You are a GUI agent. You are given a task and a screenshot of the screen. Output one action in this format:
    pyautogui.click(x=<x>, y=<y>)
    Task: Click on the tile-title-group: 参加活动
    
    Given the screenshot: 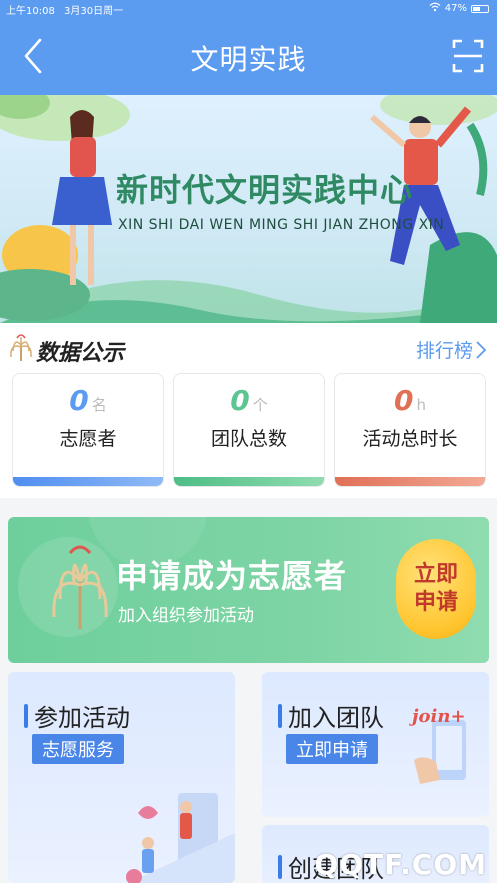 What is the action you would take?
    pyautogui.click(x=77, y=715)
    